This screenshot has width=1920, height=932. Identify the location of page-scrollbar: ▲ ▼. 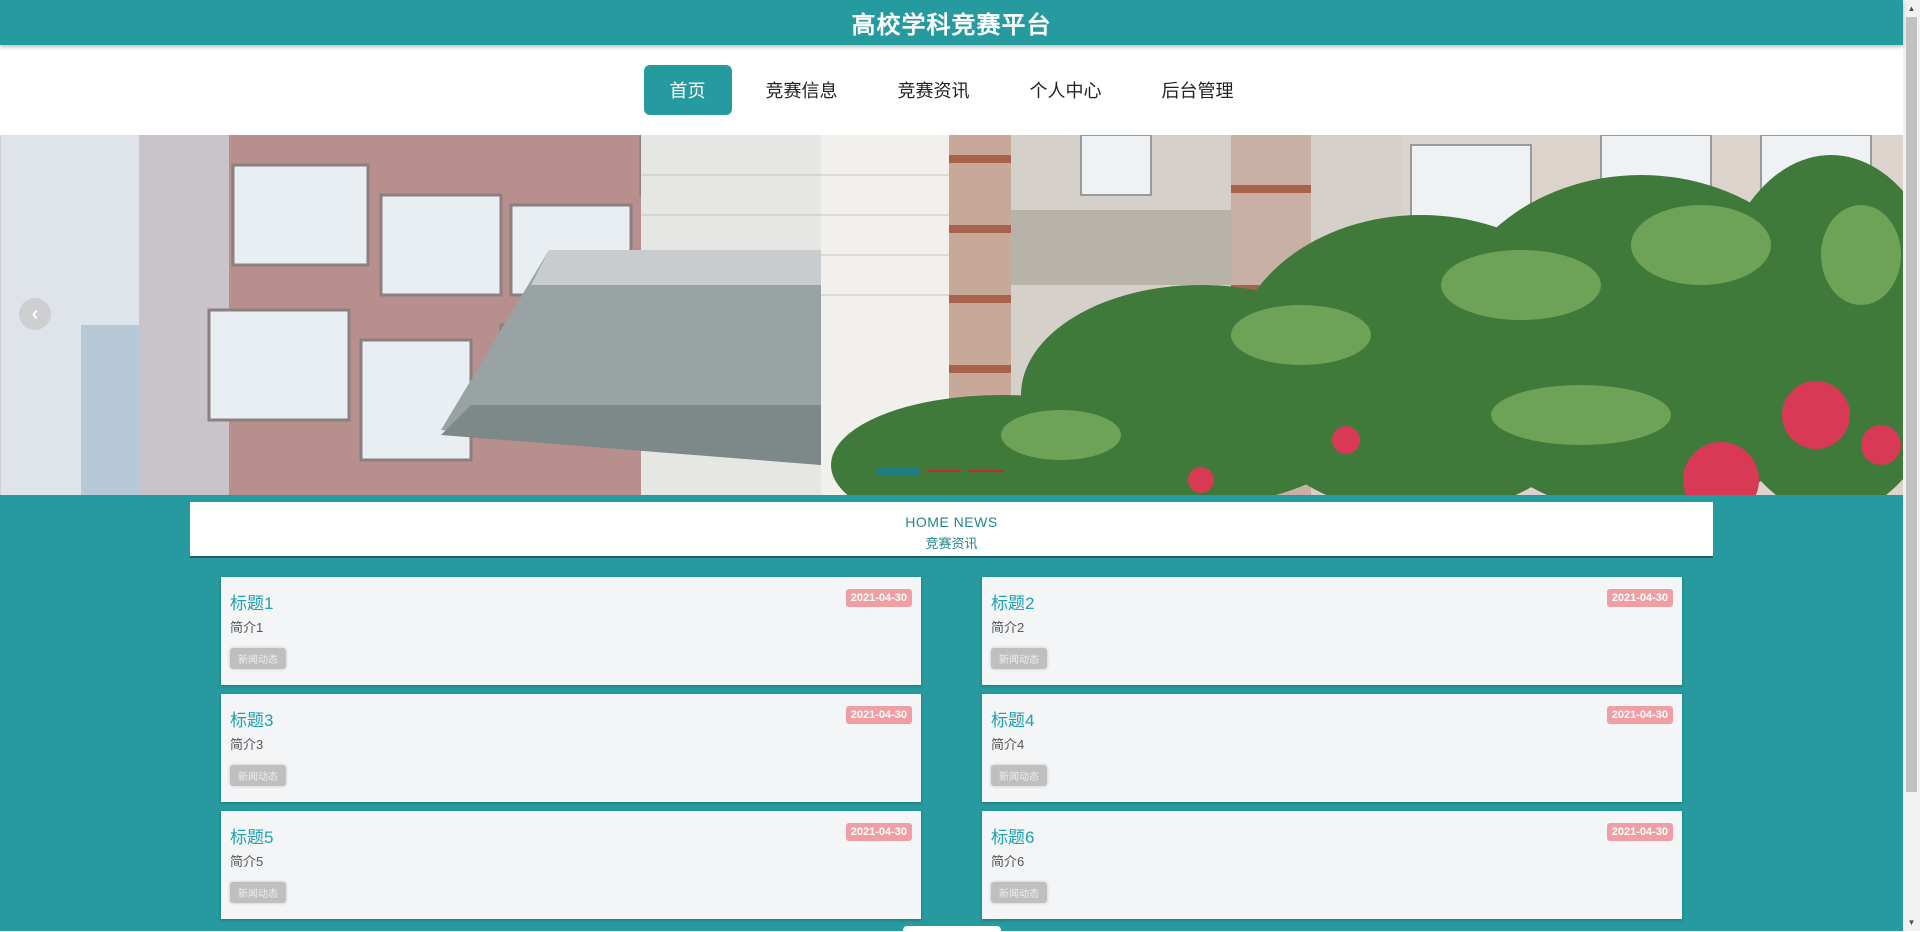
(1911, 465).